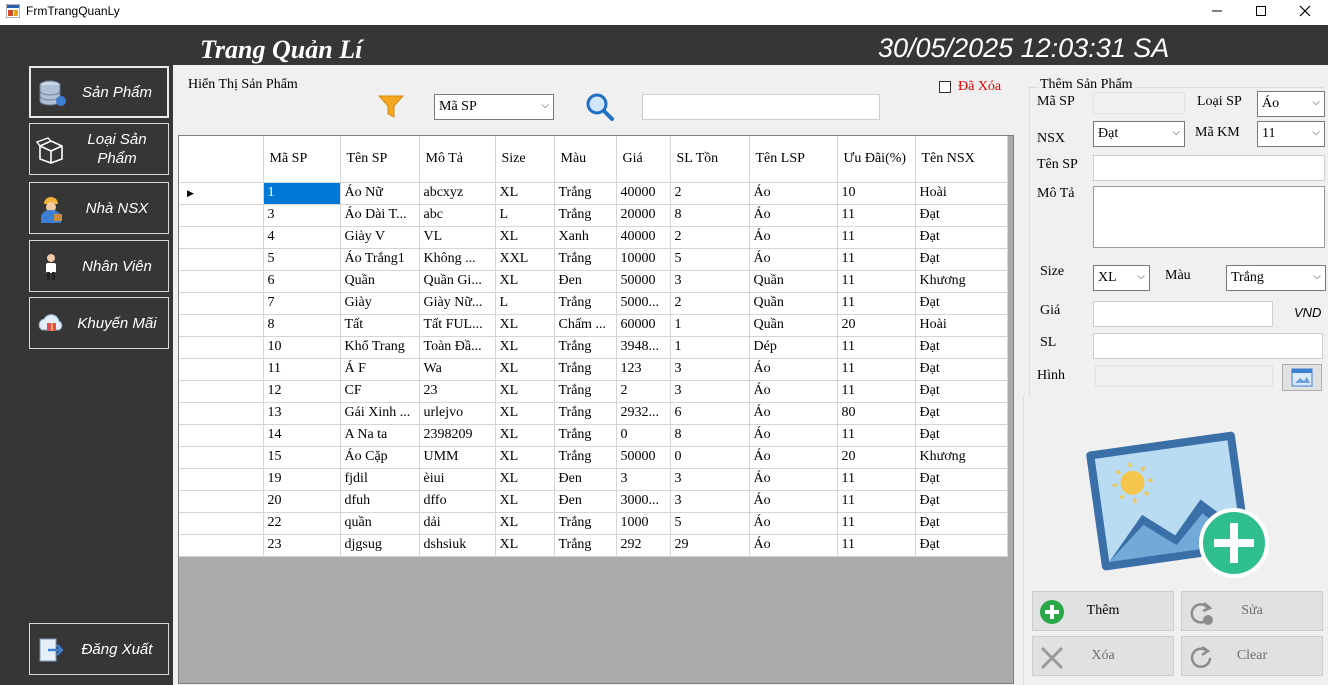 This screenshot has height=685, width=1328. I want to click on search-icon, so click(600, 107).